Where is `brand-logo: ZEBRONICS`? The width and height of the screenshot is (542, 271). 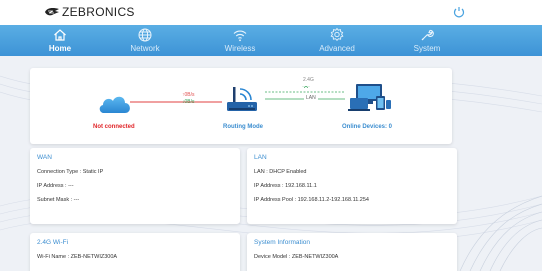 brand-logo: ZEBRONICS is located at coordinates (89, 12).